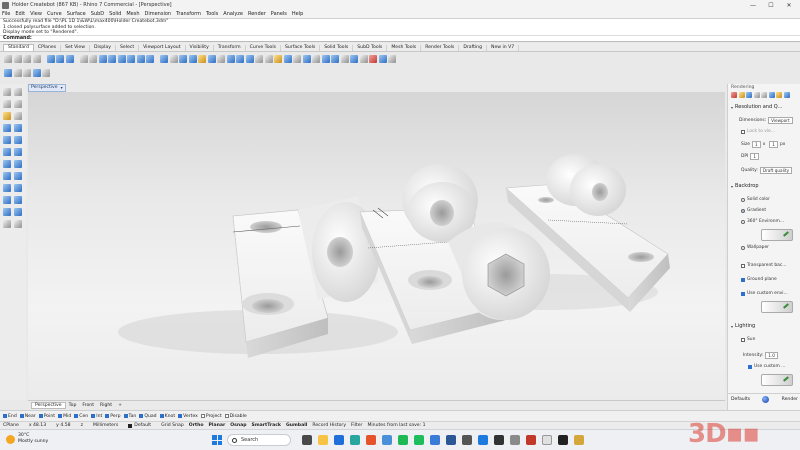  Describe the element at coordinates (7, 116) in the screenshot. I see `circle-tool-icon` at that location.